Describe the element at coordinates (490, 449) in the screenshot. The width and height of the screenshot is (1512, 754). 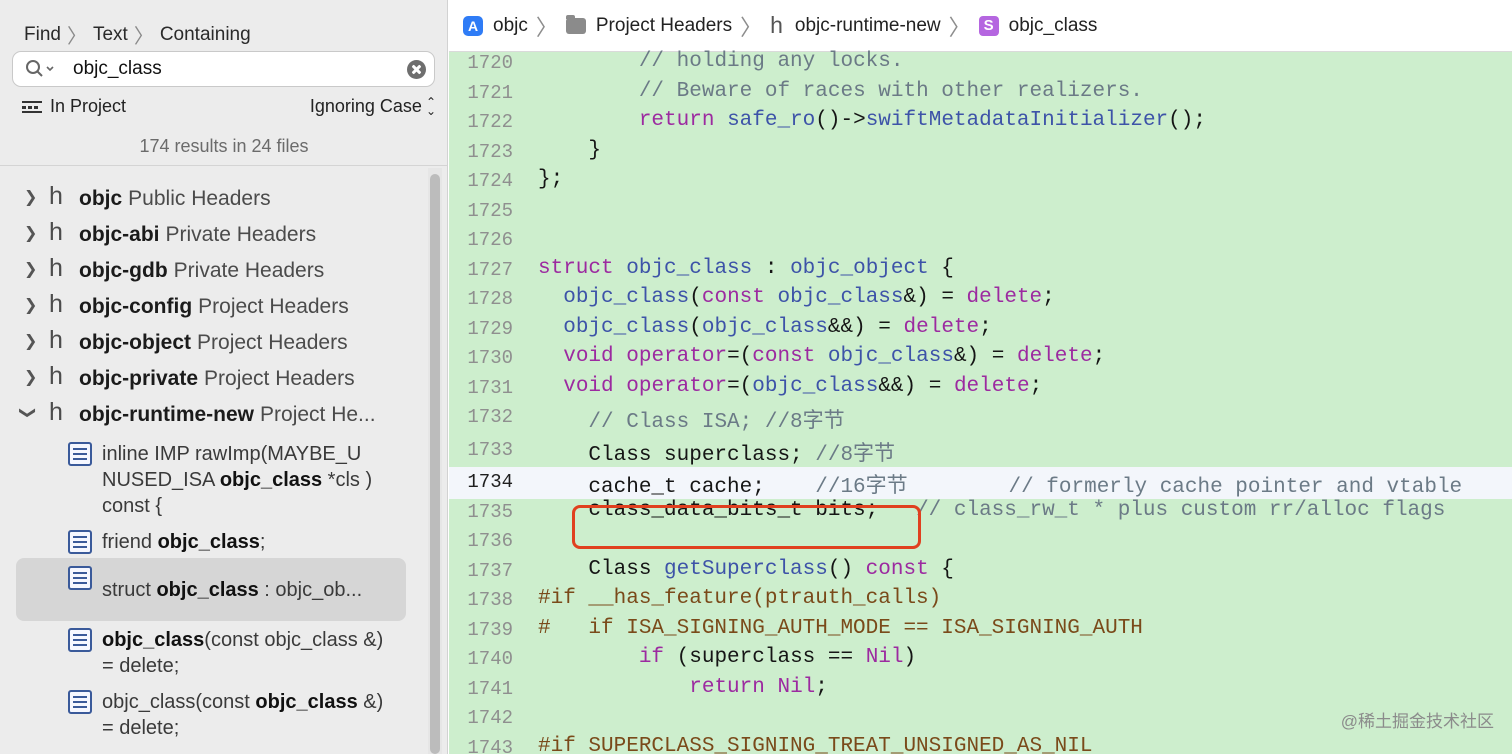
I see `line-number: 1733` at that location.